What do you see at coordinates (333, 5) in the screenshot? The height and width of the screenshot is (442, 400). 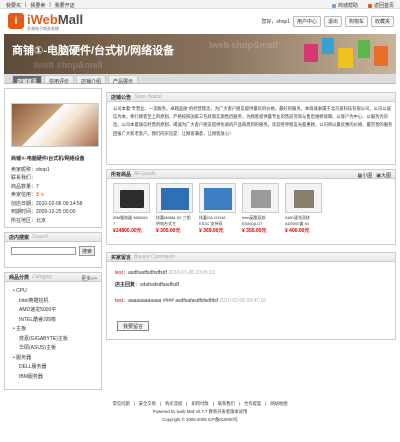 I see `help-icon` at bounding box center [333, 5].